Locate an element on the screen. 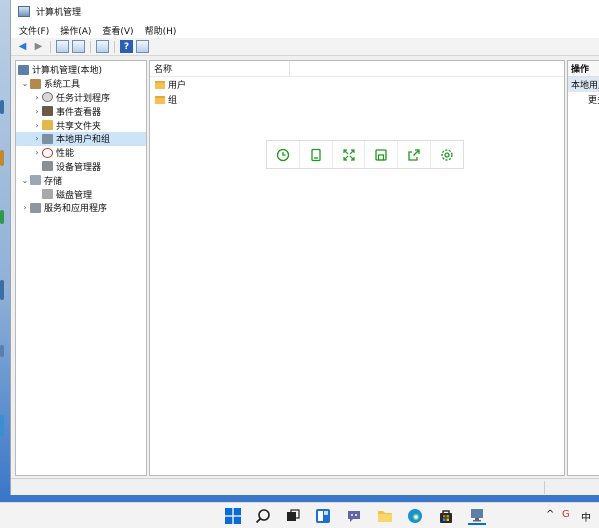  windows-logo-icon is located at coordinates (233, 516).